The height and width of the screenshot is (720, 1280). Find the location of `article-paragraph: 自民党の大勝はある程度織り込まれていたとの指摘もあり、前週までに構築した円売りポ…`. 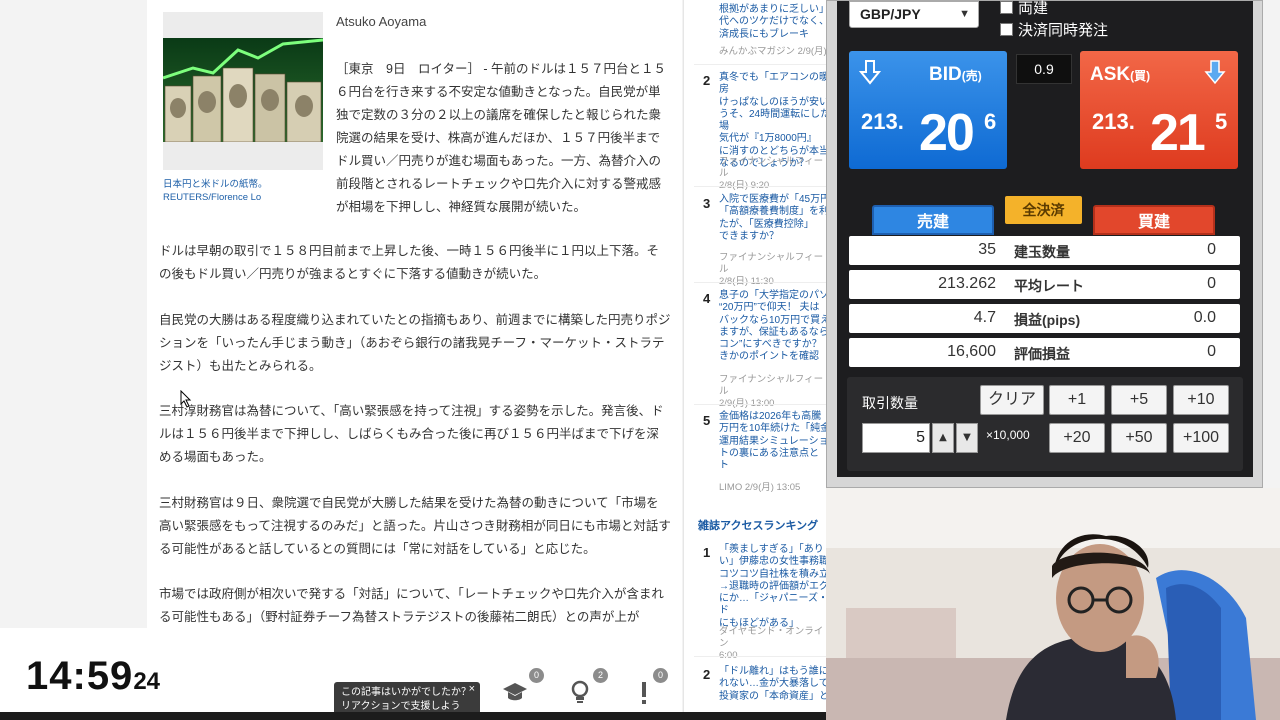

article-paragraph: 自民党の大勝はある程度織り込まれていたとの指摘もあり、前週までに構築した円売りポ… is located at coordinates (415, 343).